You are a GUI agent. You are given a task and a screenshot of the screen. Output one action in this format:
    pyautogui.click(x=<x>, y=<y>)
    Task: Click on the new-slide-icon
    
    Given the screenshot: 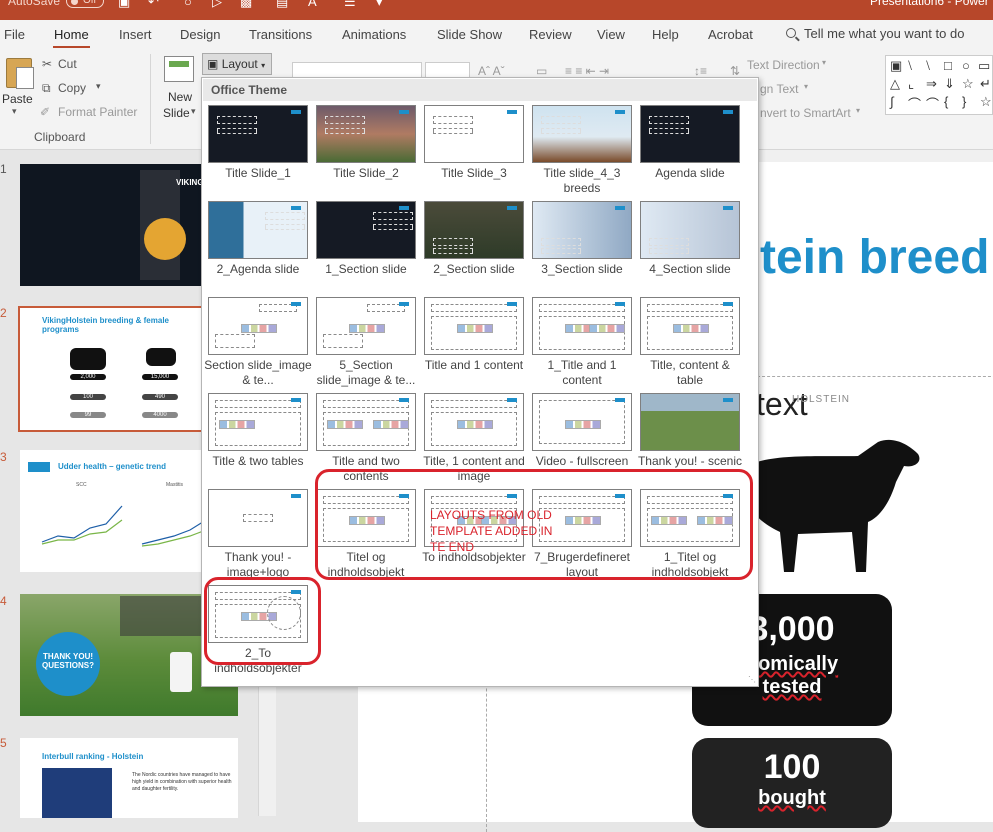 What is the action you would take?
    pyautogui.click(x=179, y=69)
    